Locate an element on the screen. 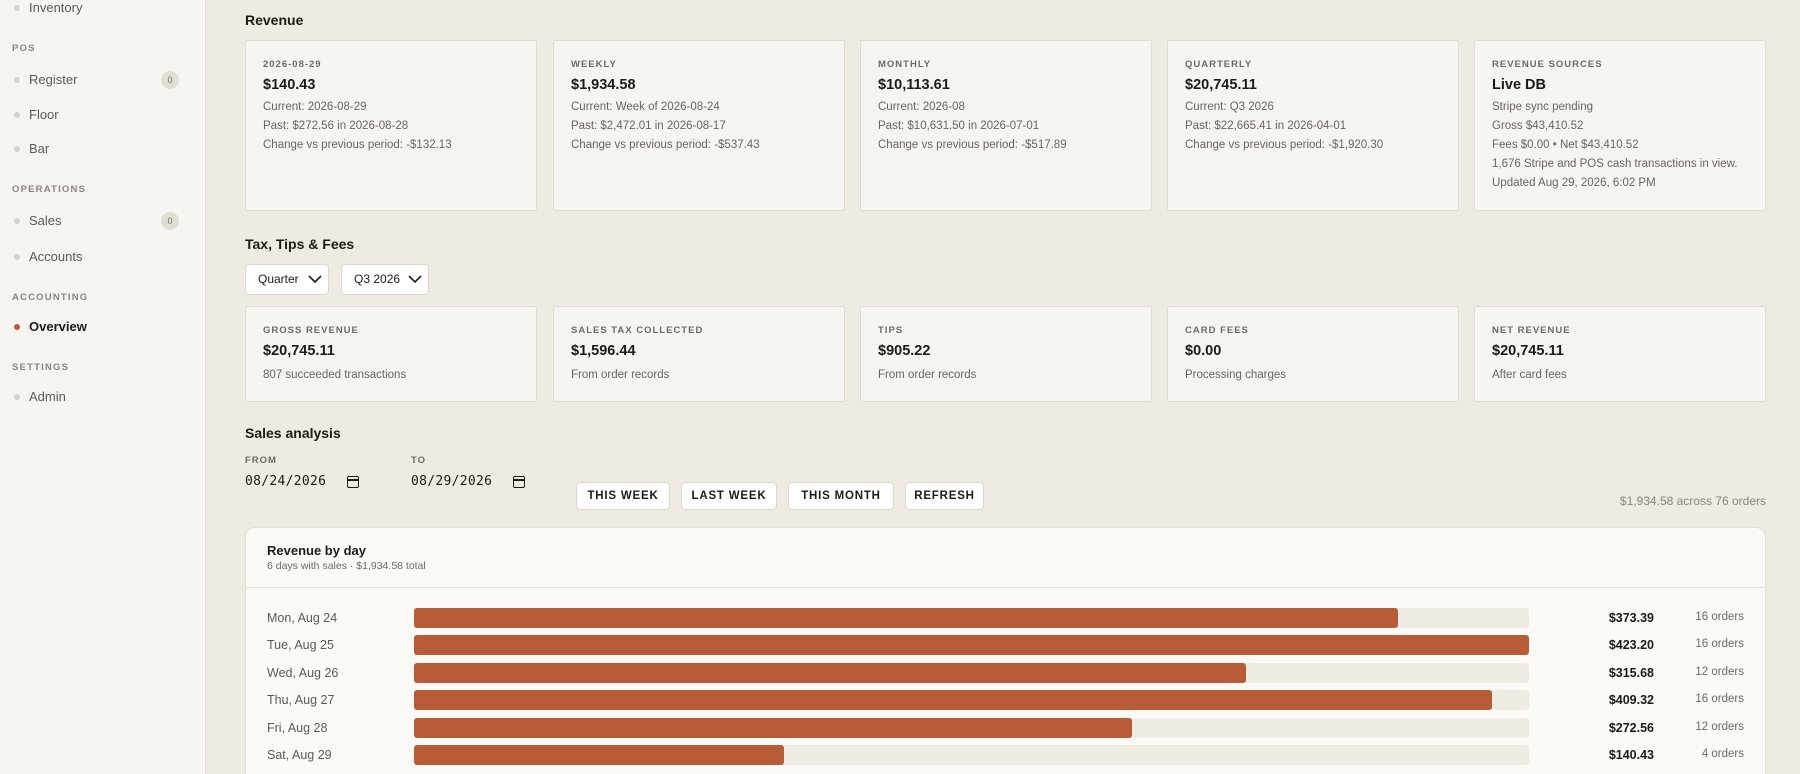 The image size is (1800, 774). bar-day-label: Mon, Aug 24 is located at coordinates (302, 618).